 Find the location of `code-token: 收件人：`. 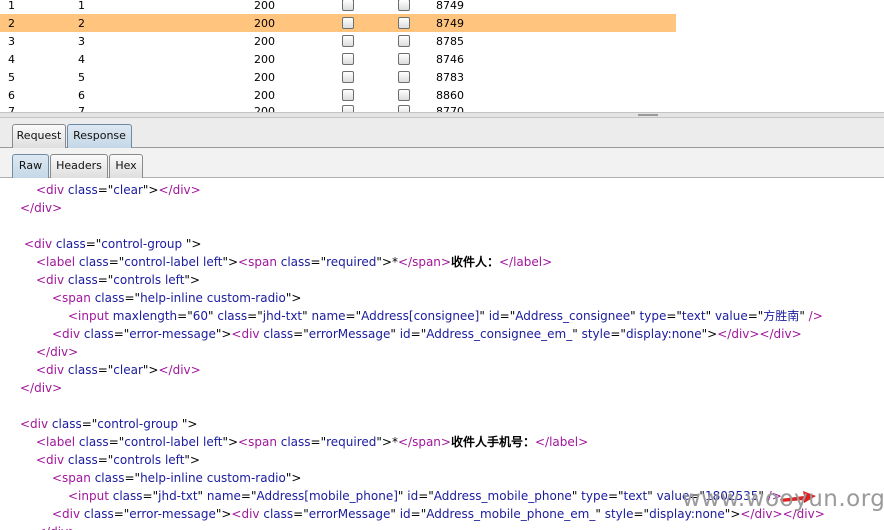

code-token: 收件人： is located at coordinates (474, 262).